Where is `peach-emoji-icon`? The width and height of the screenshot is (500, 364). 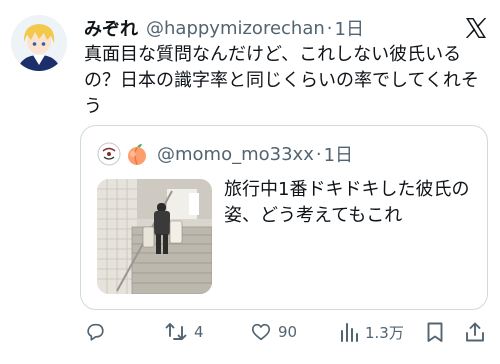 peach-emoji-icon is located at coordinates (137, 154).